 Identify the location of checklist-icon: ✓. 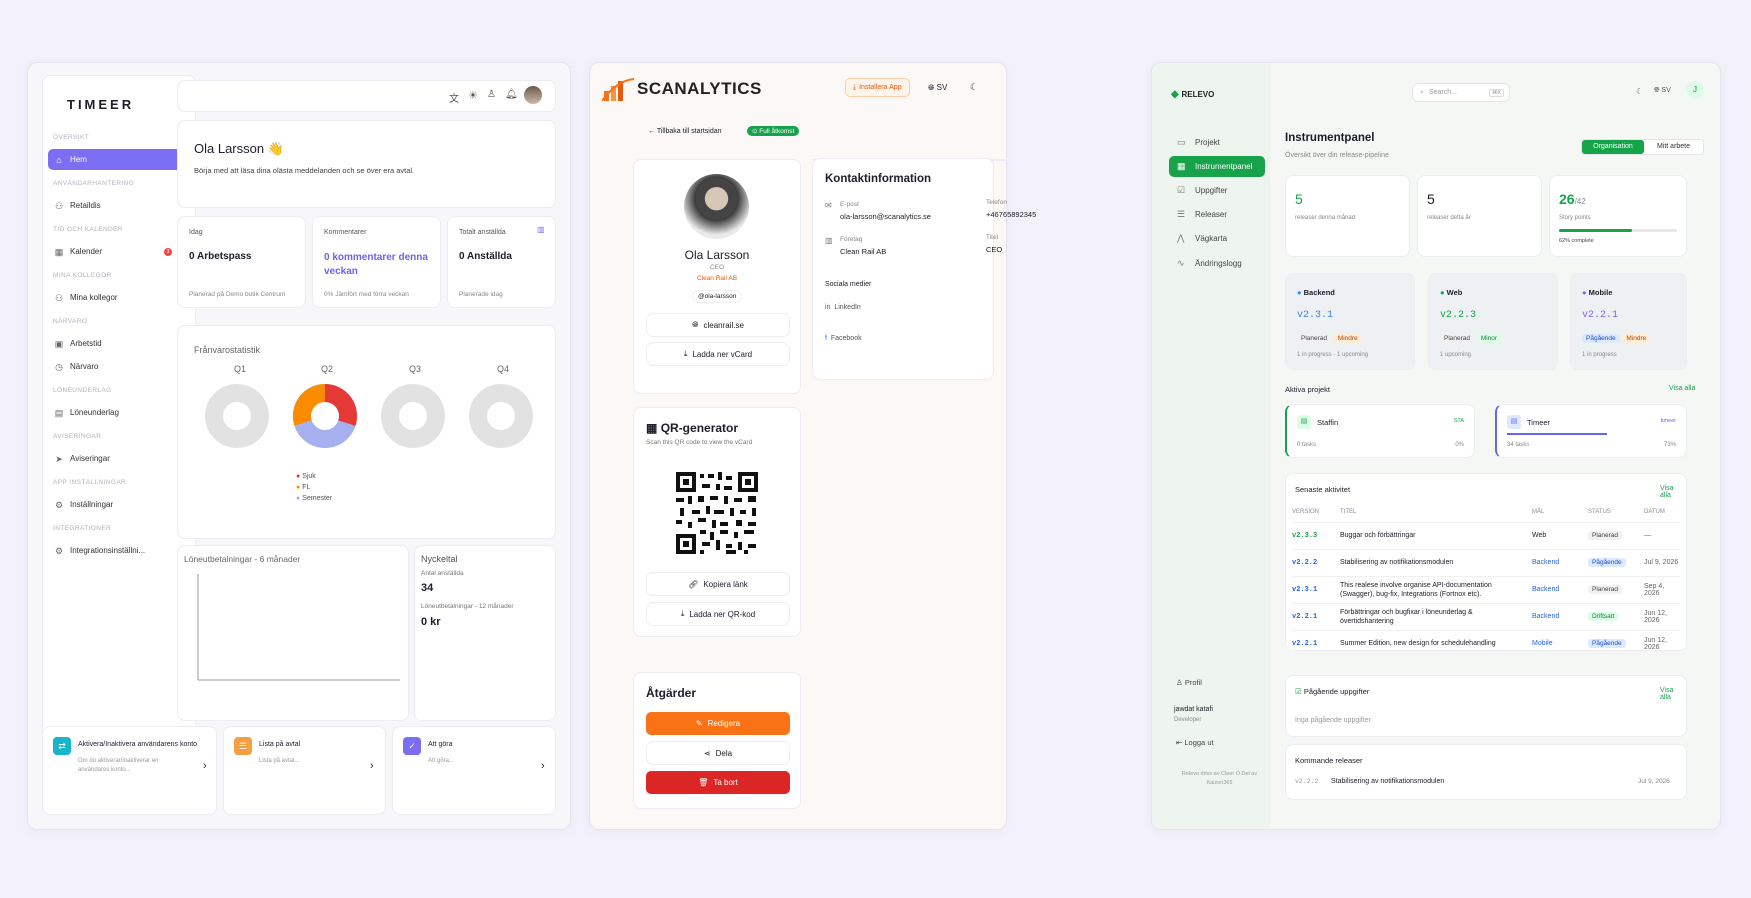
(412, 746).